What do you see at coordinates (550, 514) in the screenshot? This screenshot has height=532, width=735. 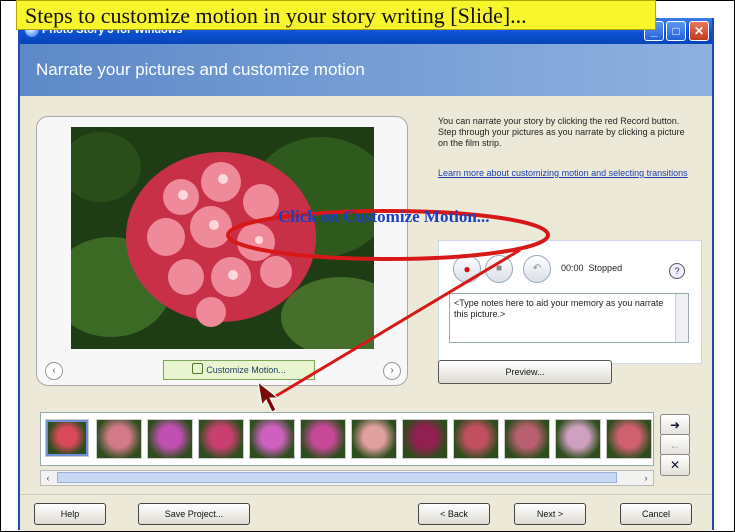 I see `next-button: Next >` at bounding box center [550, 514].